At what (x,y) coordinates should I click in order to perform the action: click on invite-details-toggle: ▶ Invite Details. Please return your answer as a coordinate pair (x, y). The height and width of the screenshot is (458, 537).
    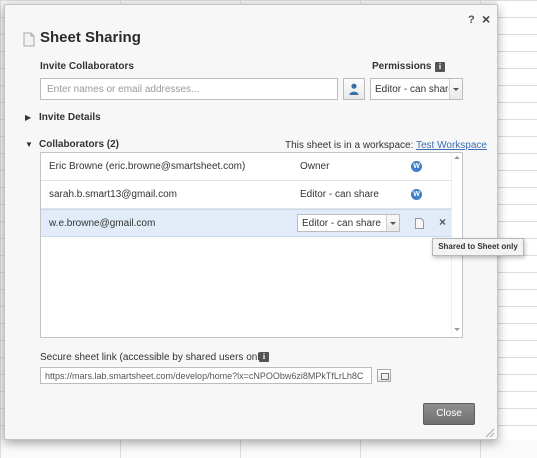
    Looking at the image, I should click on (63, 117).